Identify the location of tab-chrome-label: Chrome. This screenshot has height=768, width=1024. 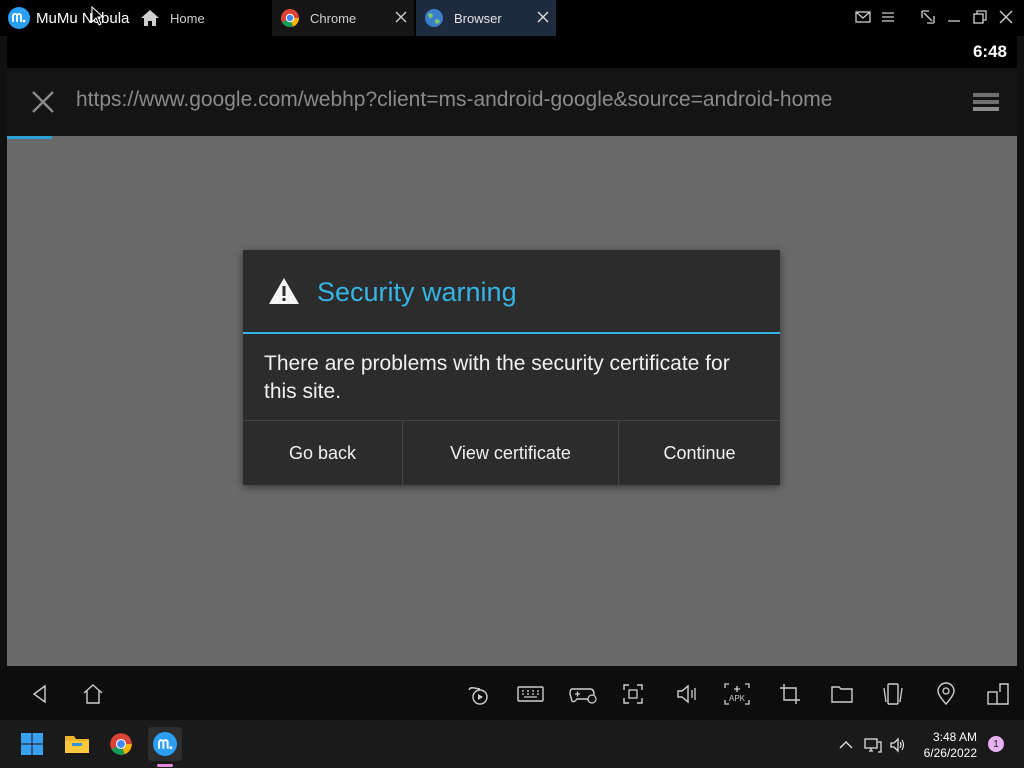
(333, 18).